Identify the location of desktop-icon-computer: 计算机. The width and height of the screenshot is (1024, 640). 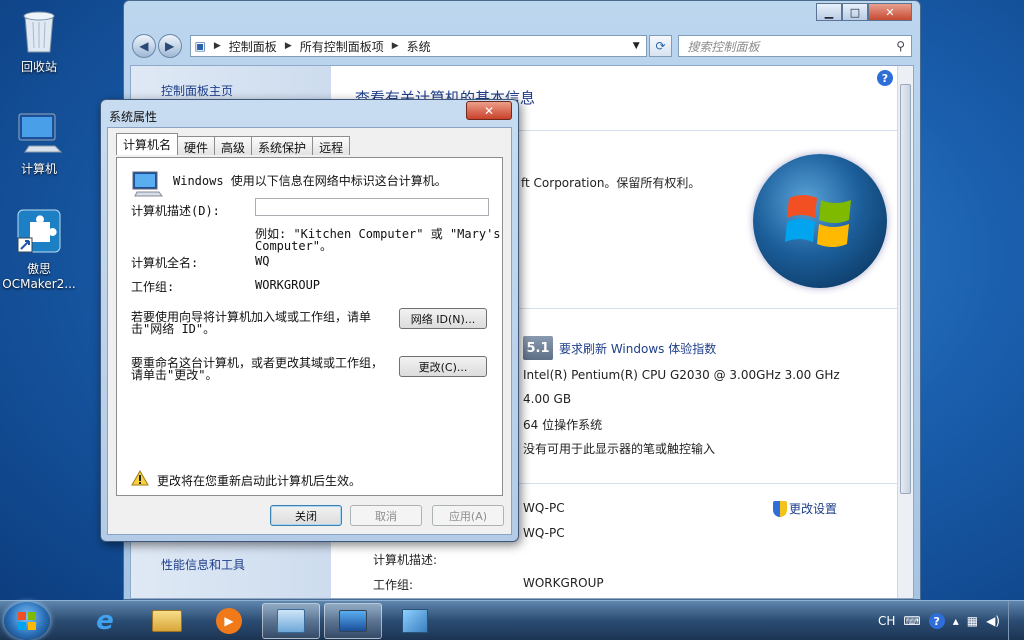
(39, 142).